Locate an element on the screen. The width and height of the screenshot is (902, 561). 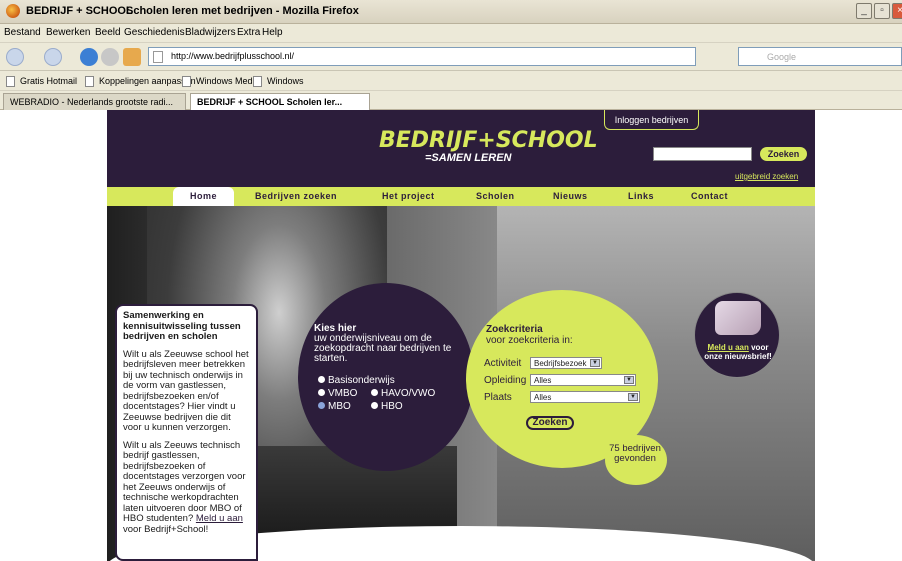
opleiding-label: Opleiding is located at coordinates (505, 380).